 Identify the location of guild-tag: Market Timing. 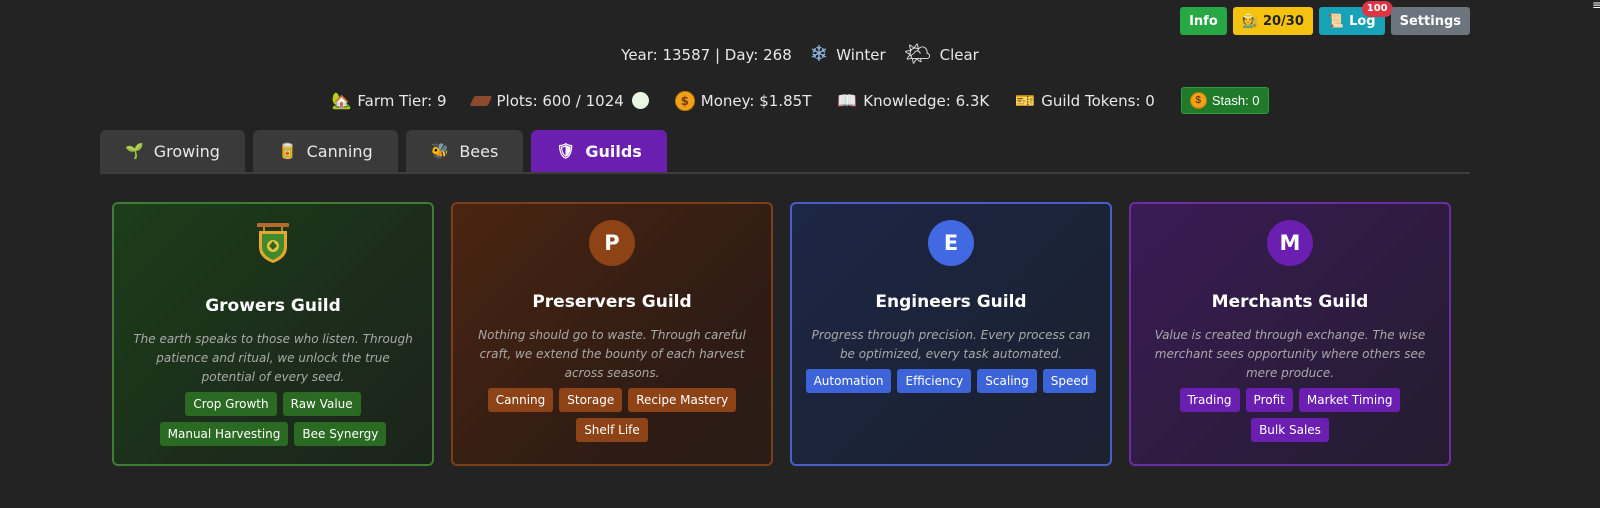
(1349, 400).